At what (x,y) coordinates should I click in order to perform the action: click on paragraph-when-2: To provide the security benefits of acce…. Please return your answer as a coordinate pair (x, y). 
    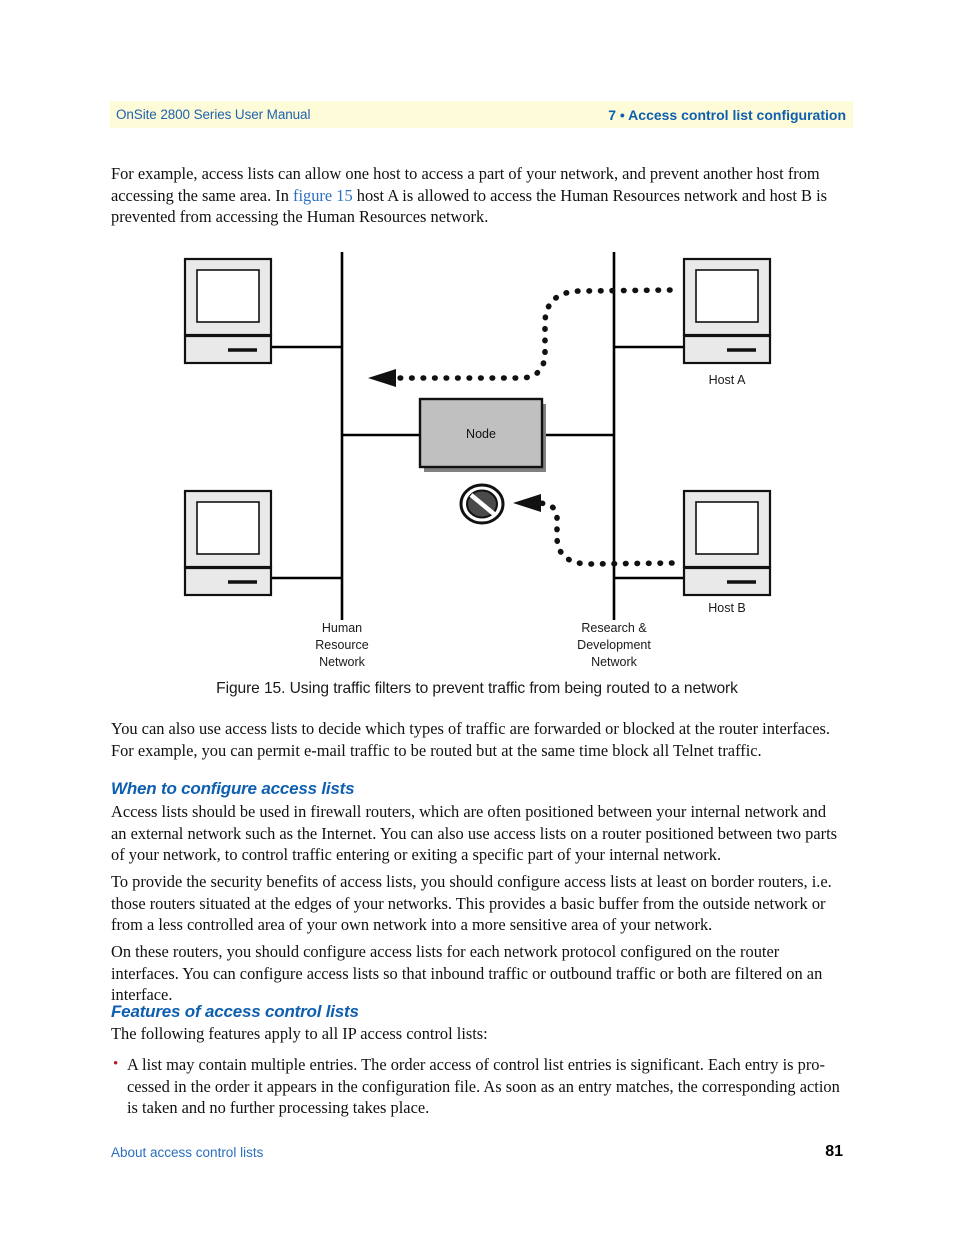
    Looking at the image, I should click on (471, 903).